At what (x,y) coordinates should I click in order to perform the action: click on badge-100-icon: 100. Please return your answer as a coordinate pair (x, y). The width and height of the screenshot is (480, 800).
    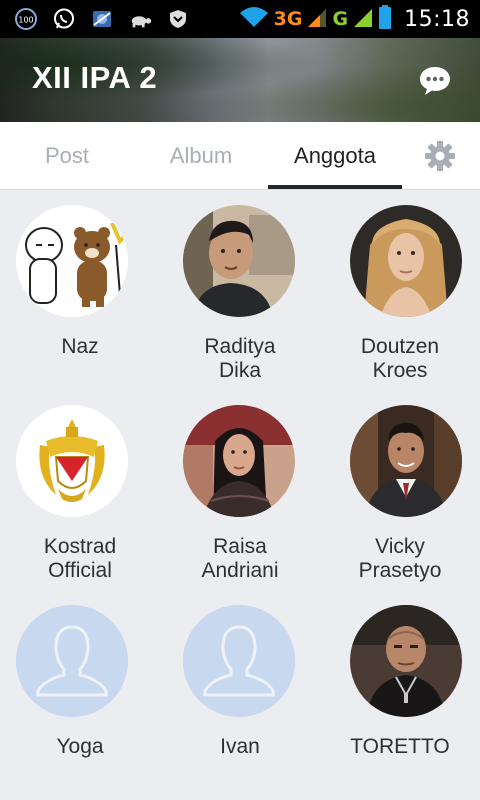
    Looking at the image, I should click on (26, 19).